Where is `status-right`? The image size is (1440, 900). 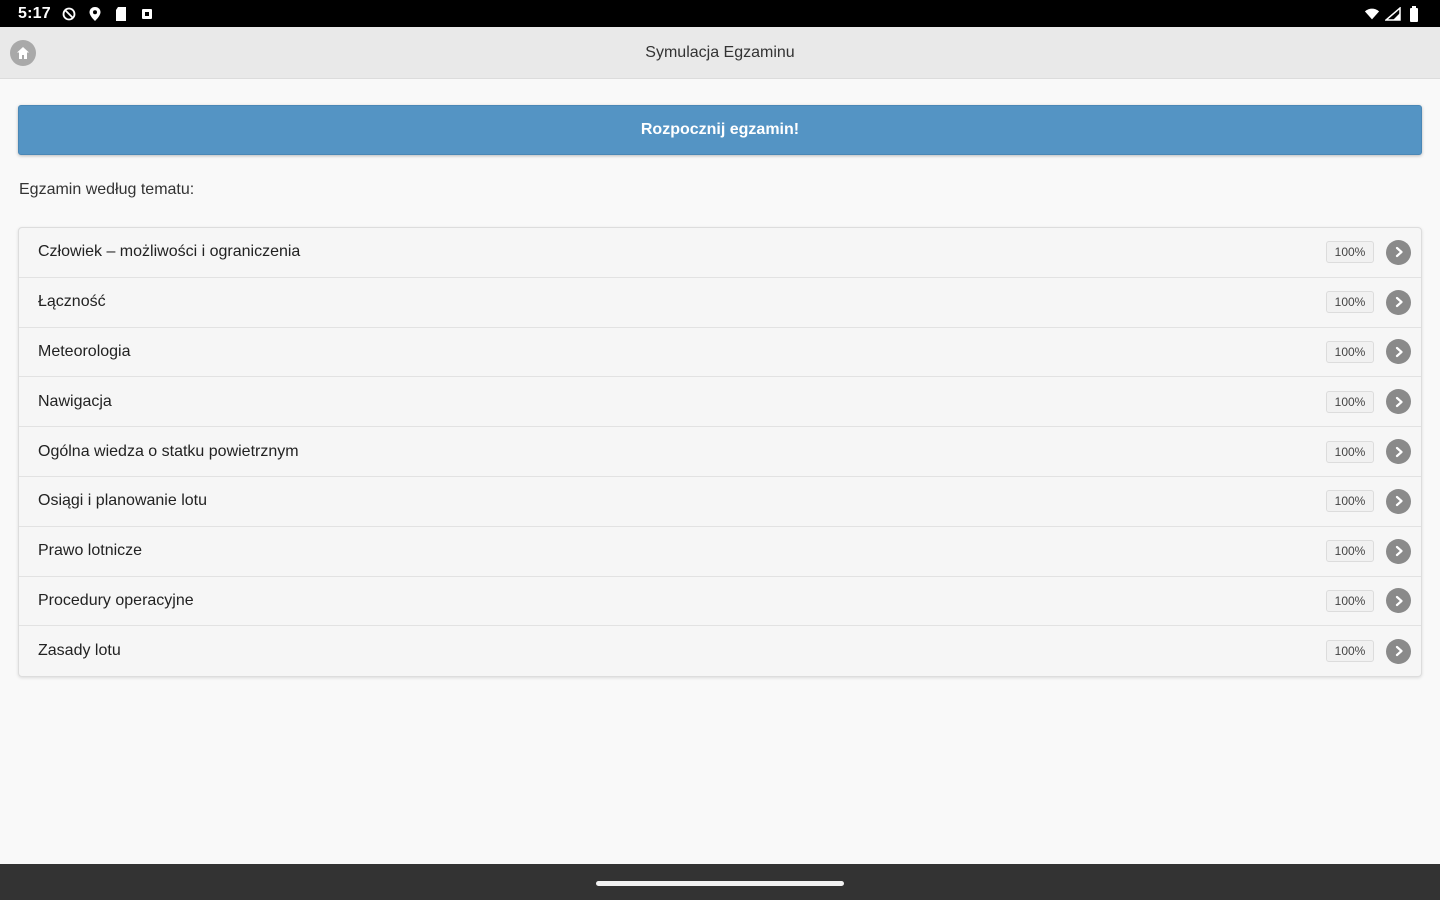 status-right is located at coordinates (1393, 13).